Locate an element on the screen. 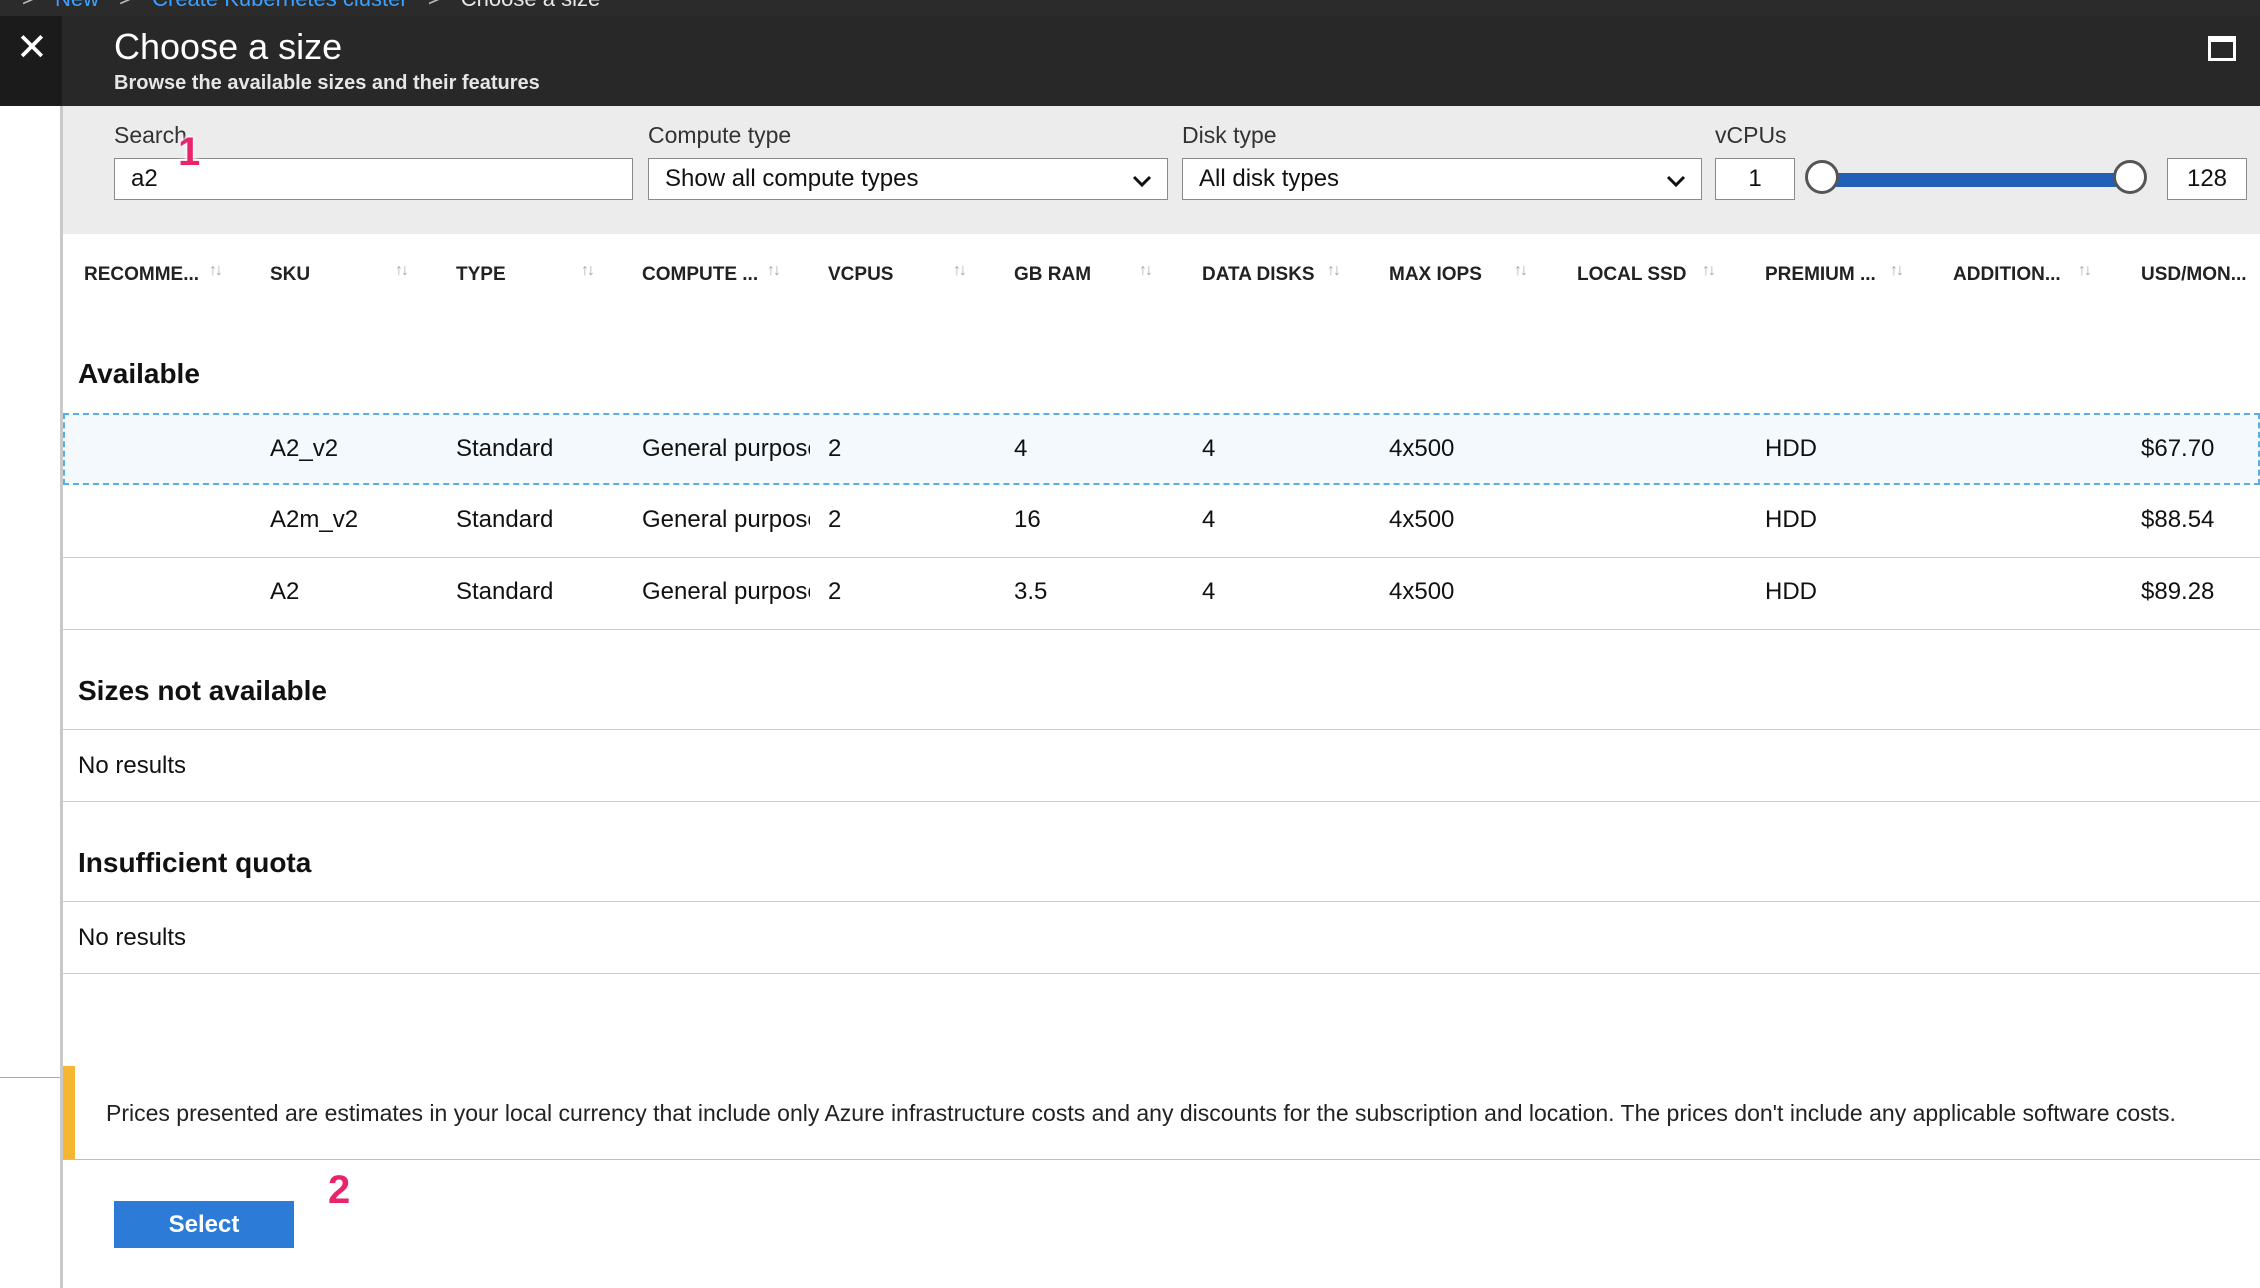 The width and height of the screenshot is (2260, 1288). cell-ram: 4 is located at coordinates (1021, 448).